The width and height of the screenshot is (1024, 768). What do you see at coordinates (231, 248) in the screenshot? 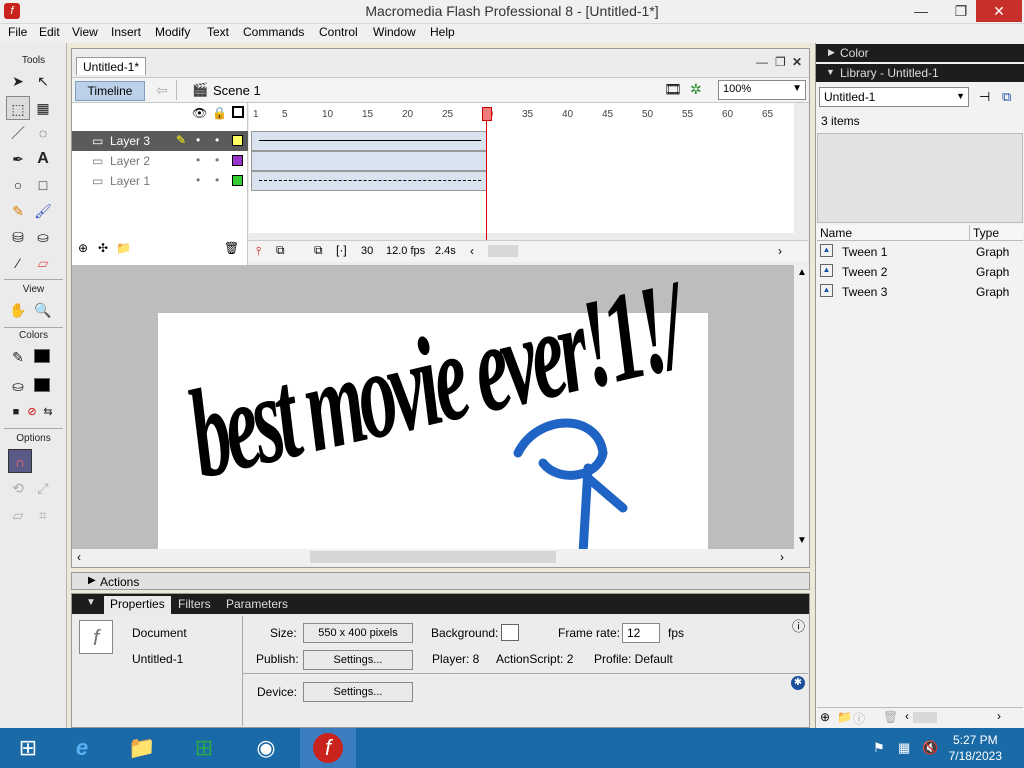
I see `delete-layer-icon: 🗑` at bounding box center [231, 248].